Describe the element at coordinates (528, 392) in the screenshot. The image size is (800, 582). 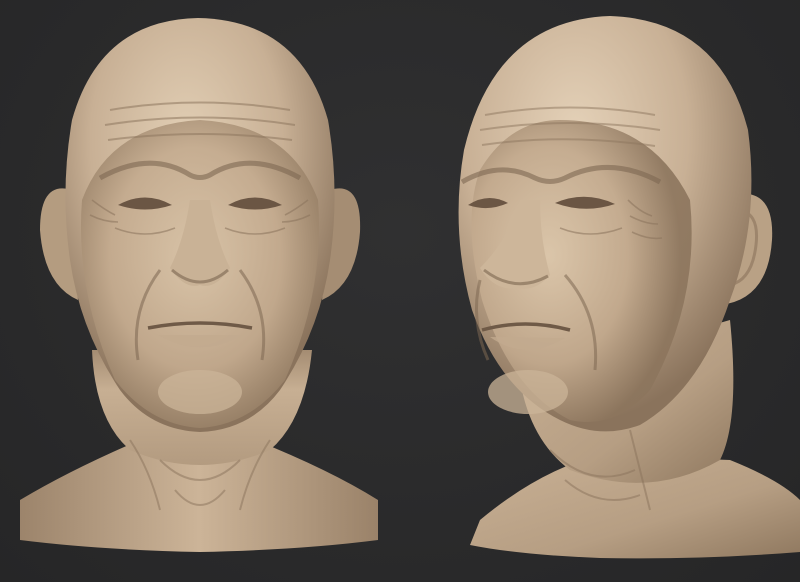
I see `chin-three-quarter` at that location.